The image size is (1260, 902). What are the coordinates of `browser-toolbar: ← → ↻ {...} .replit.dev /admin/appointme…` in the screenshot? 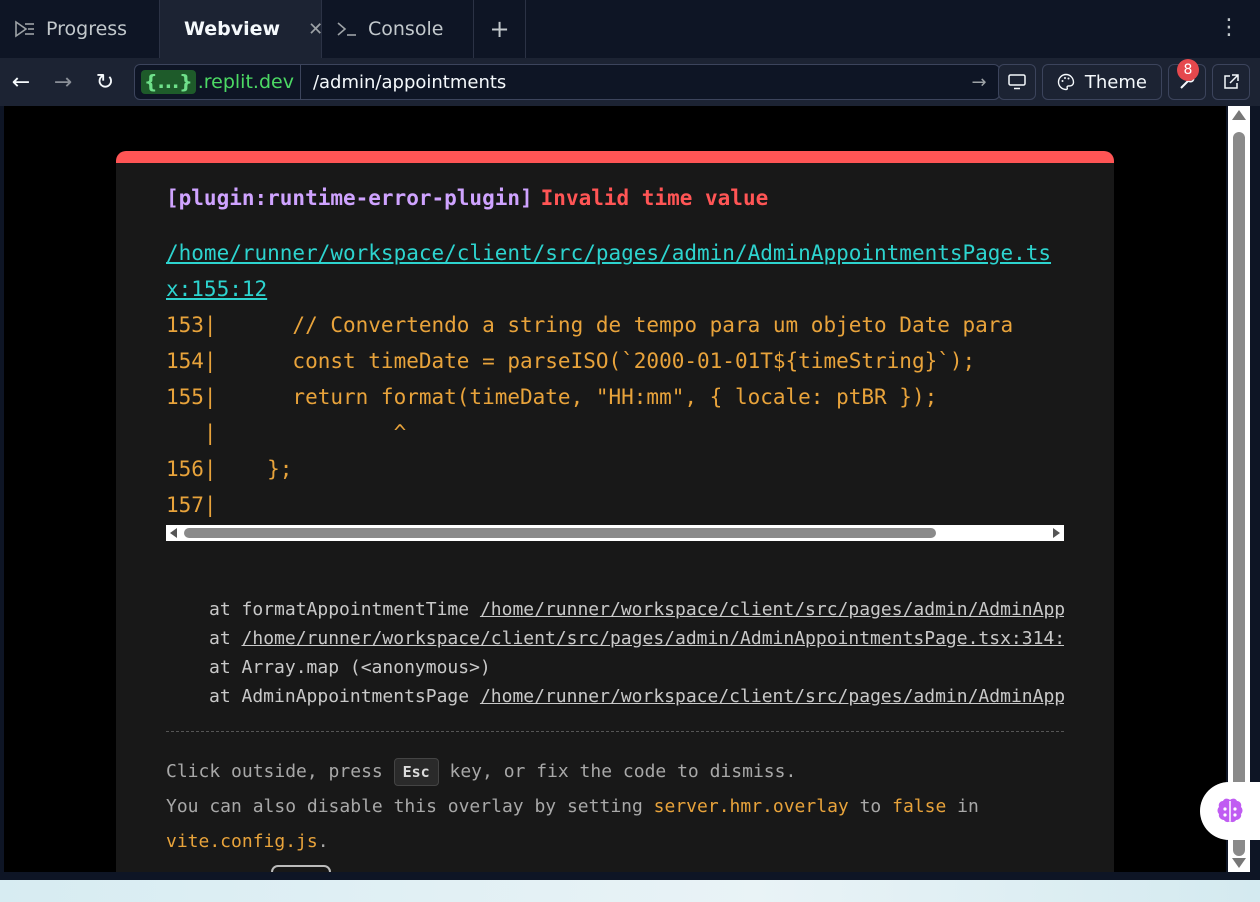 It's located at (630, 82).